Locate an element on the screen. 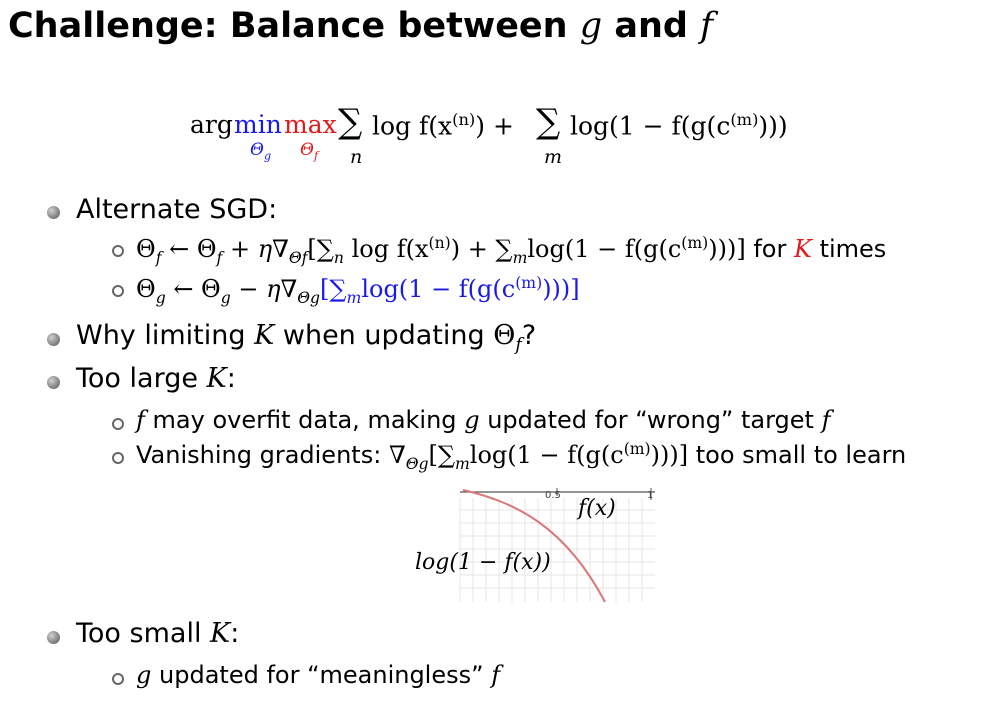 The width and height of the screenshot is (988, 704). min: min is located at coordinates (258, 124).